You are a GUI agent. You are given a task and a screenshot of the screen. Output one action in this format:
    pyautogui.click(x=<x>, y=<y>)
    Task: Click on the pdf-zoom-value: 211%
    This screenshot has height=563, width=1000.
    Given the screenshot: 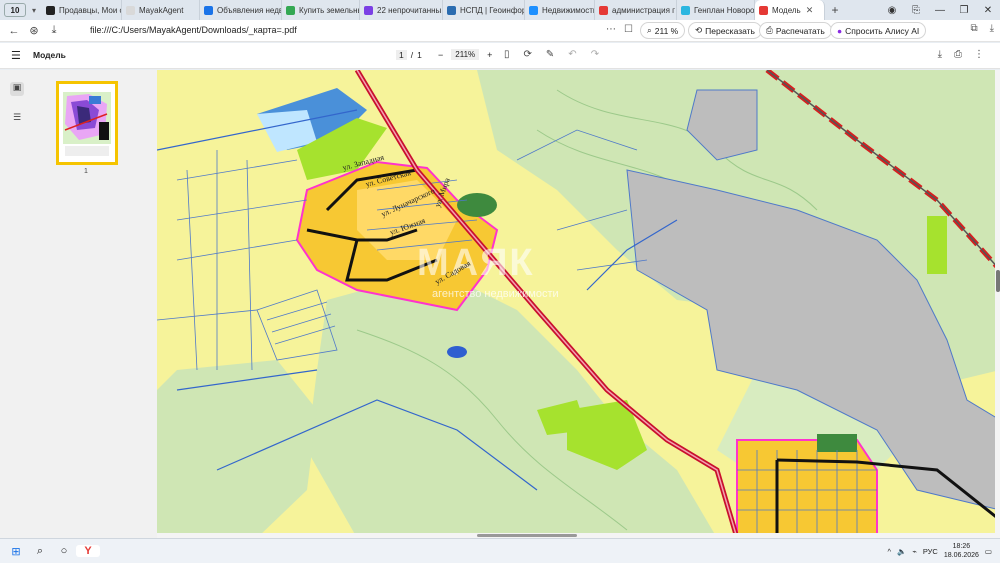 What is the action you would take?
    pyautogui.click(x=465, y=54)
    